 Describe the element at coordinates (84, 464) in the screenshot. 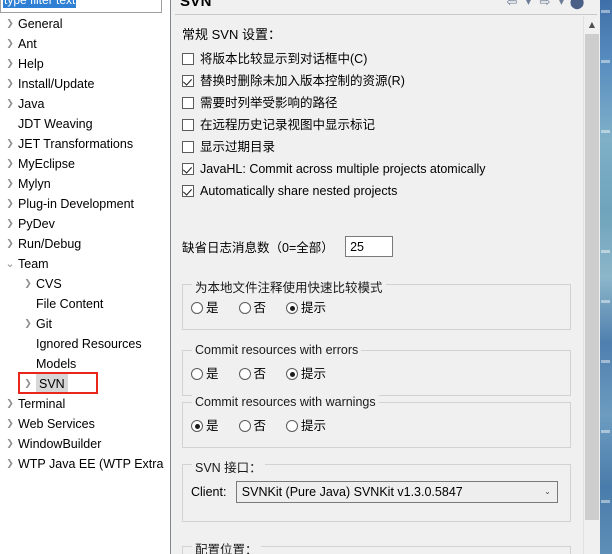

I see `tree-item-wtp-java-ee-wtp-extra: ❯ WTP Java EE (WTP Extra` at that location.